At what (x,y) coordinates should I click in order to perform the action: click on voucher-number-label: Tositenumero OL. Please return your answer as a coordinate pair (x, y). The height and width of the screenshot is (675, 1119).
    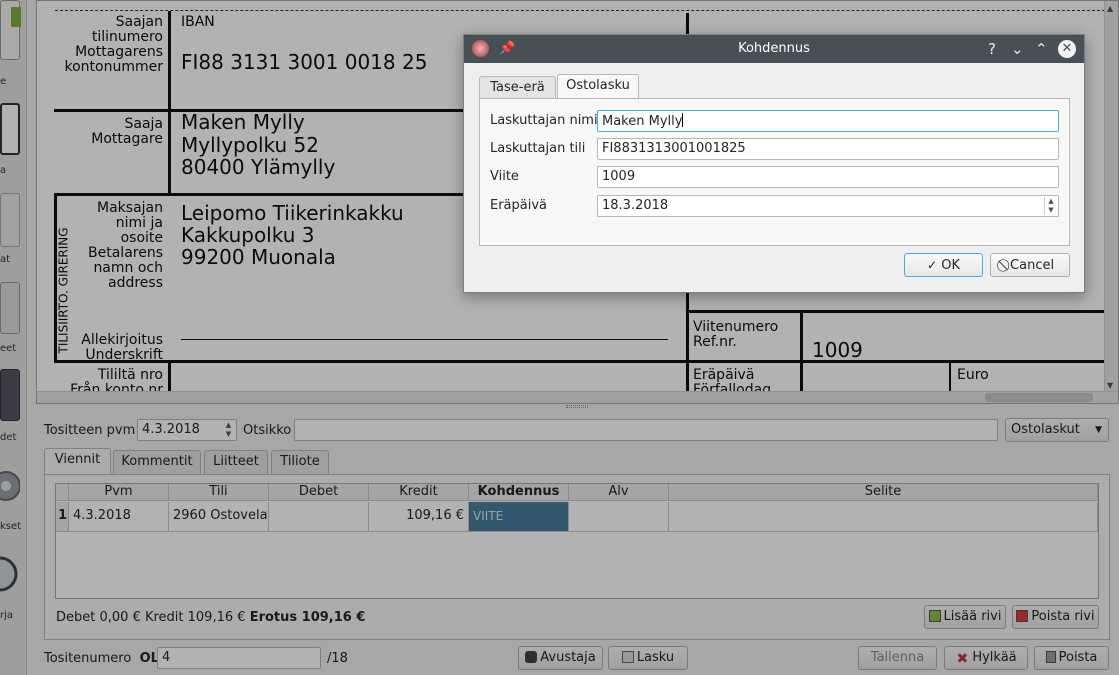
    Looking at the image, I should click on (101, 658).